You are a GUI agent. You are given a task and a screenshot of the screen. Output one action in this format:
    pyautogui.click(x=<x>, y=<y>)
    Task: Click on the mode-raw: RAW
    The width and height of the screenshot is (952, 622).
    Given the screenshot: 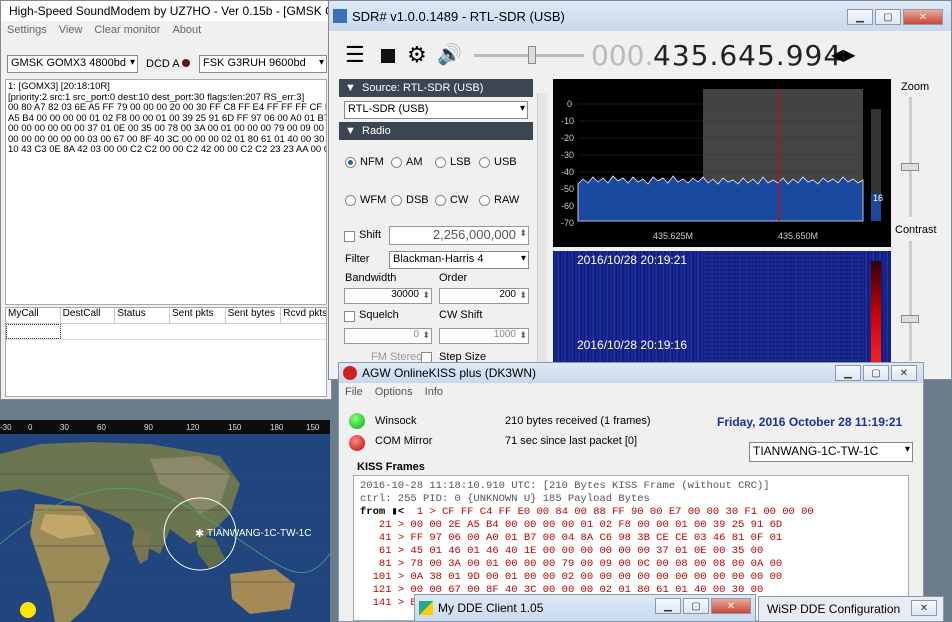 What is the action you would take?
    pyautogui.click(x=499, y=200)
    